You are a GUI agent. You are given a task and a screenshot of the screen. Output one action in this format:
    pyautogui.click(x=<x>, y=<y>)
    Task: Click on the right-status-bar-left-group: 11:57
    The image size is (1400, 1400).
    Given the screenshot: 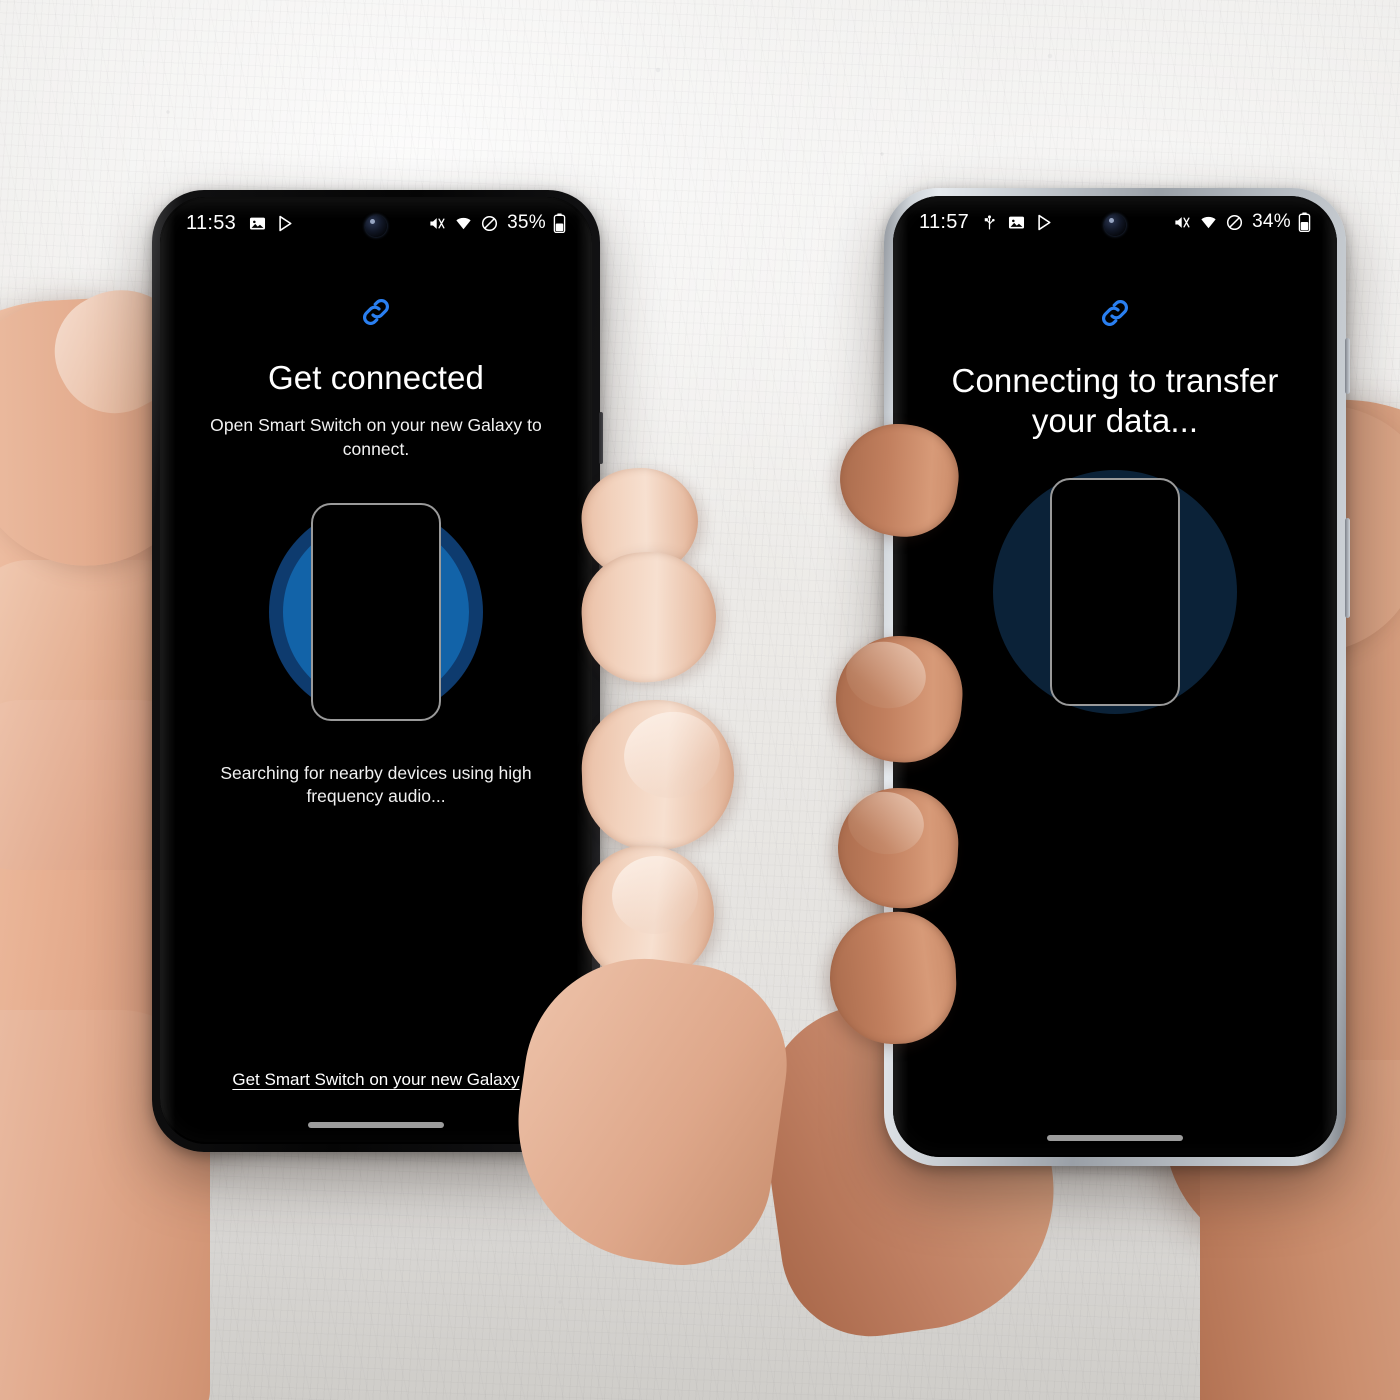 What is the action you would take?
    pyautogui.click(x=986, y=222)
    